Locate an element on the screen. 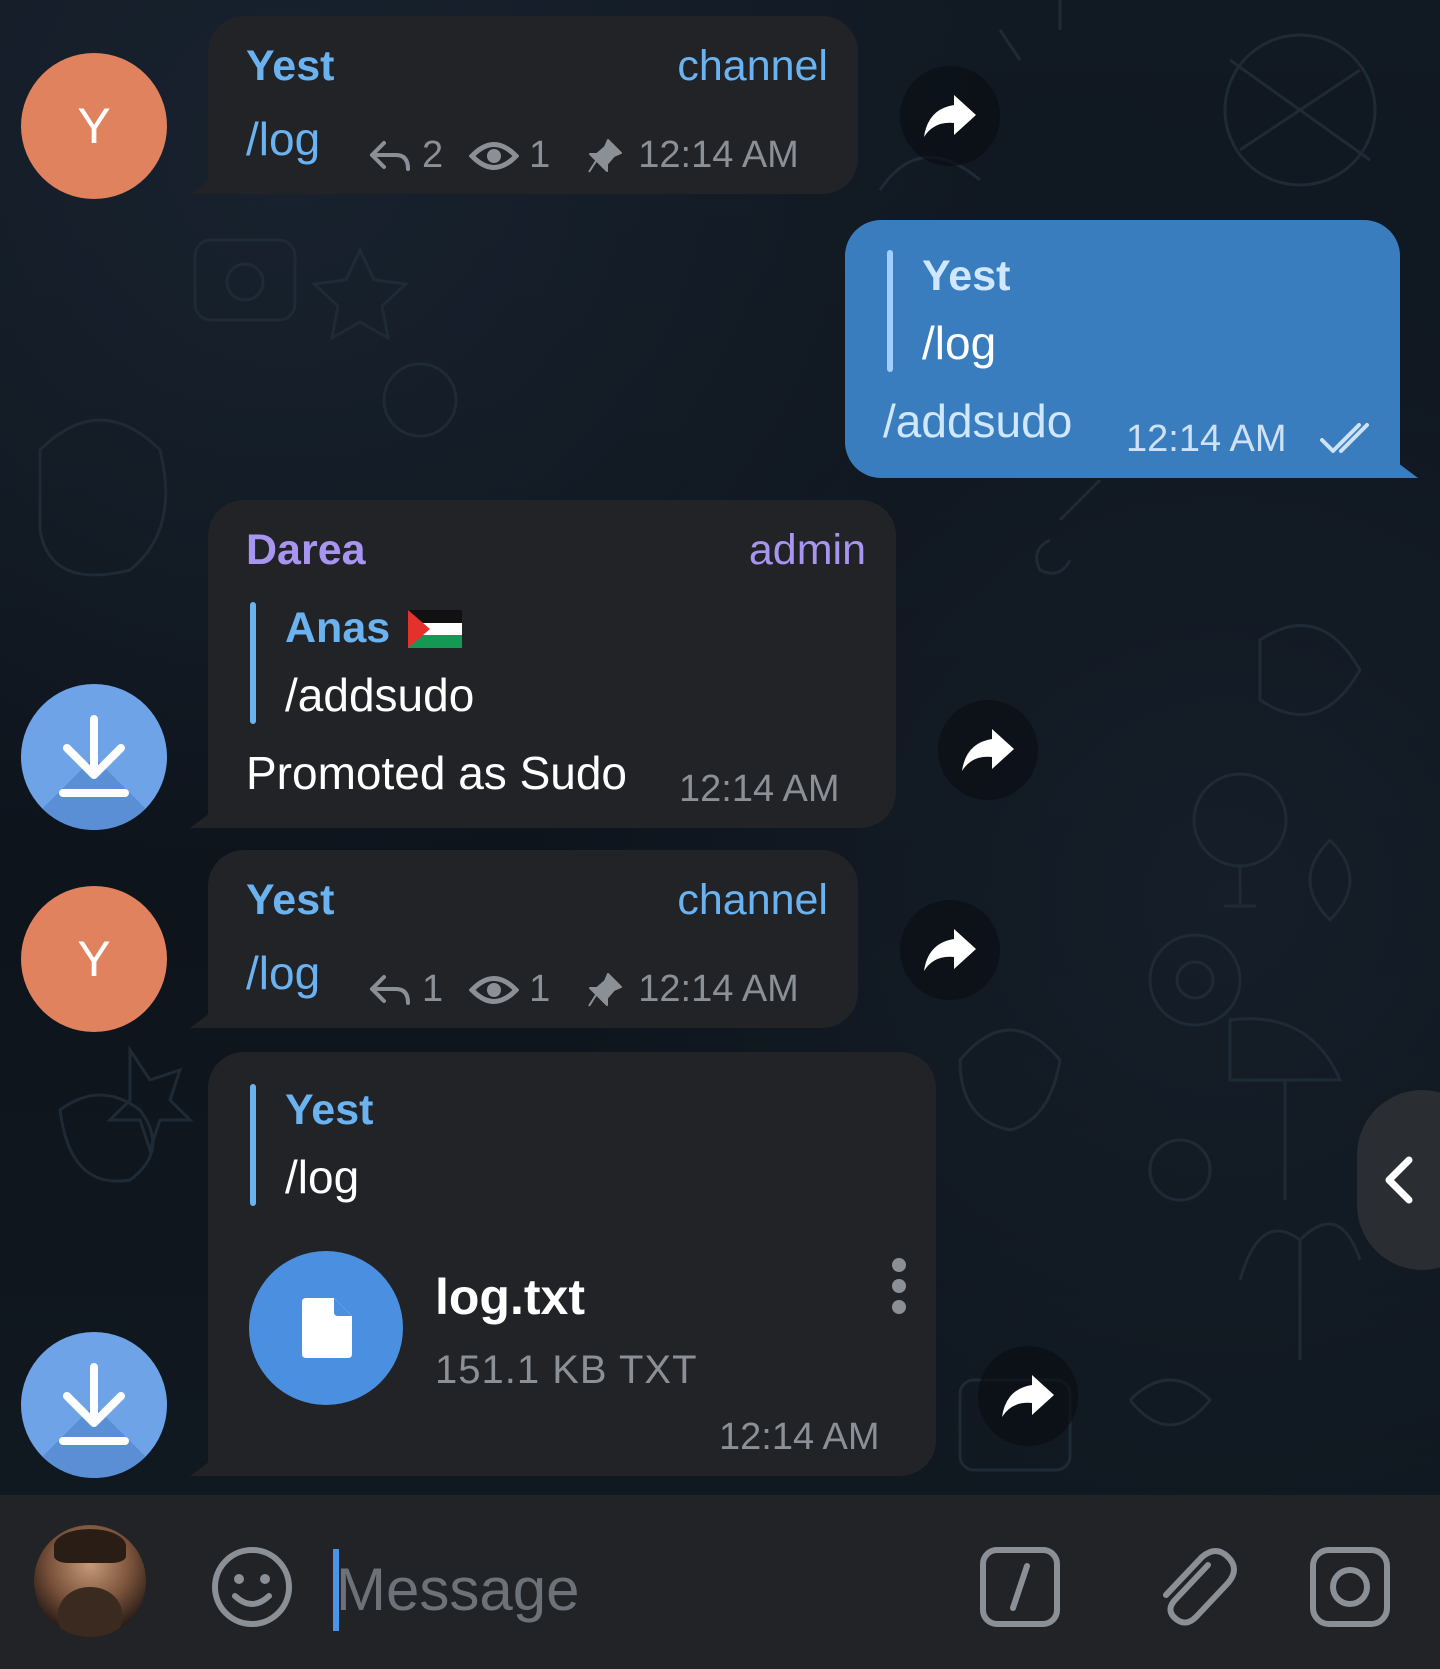 This screenshot has height=1669, width=1440. slash-command-icon is located at coordinates (1020, 1587).